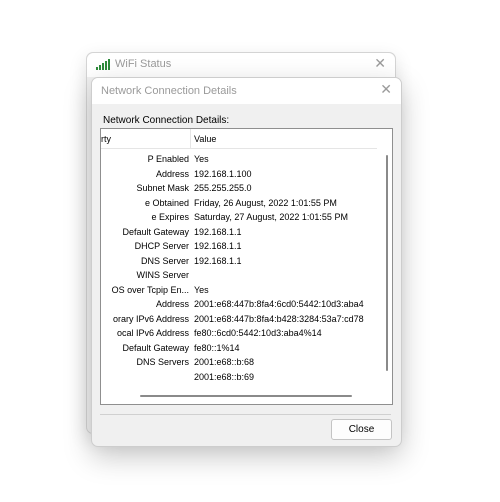 The image size is (500, 502). What do you see at coordinates (265, 202) in the screenshot?
I see `row-value: Friday, 26 August, 2022 1:01:55 PM` at bounding box center [265, 202].